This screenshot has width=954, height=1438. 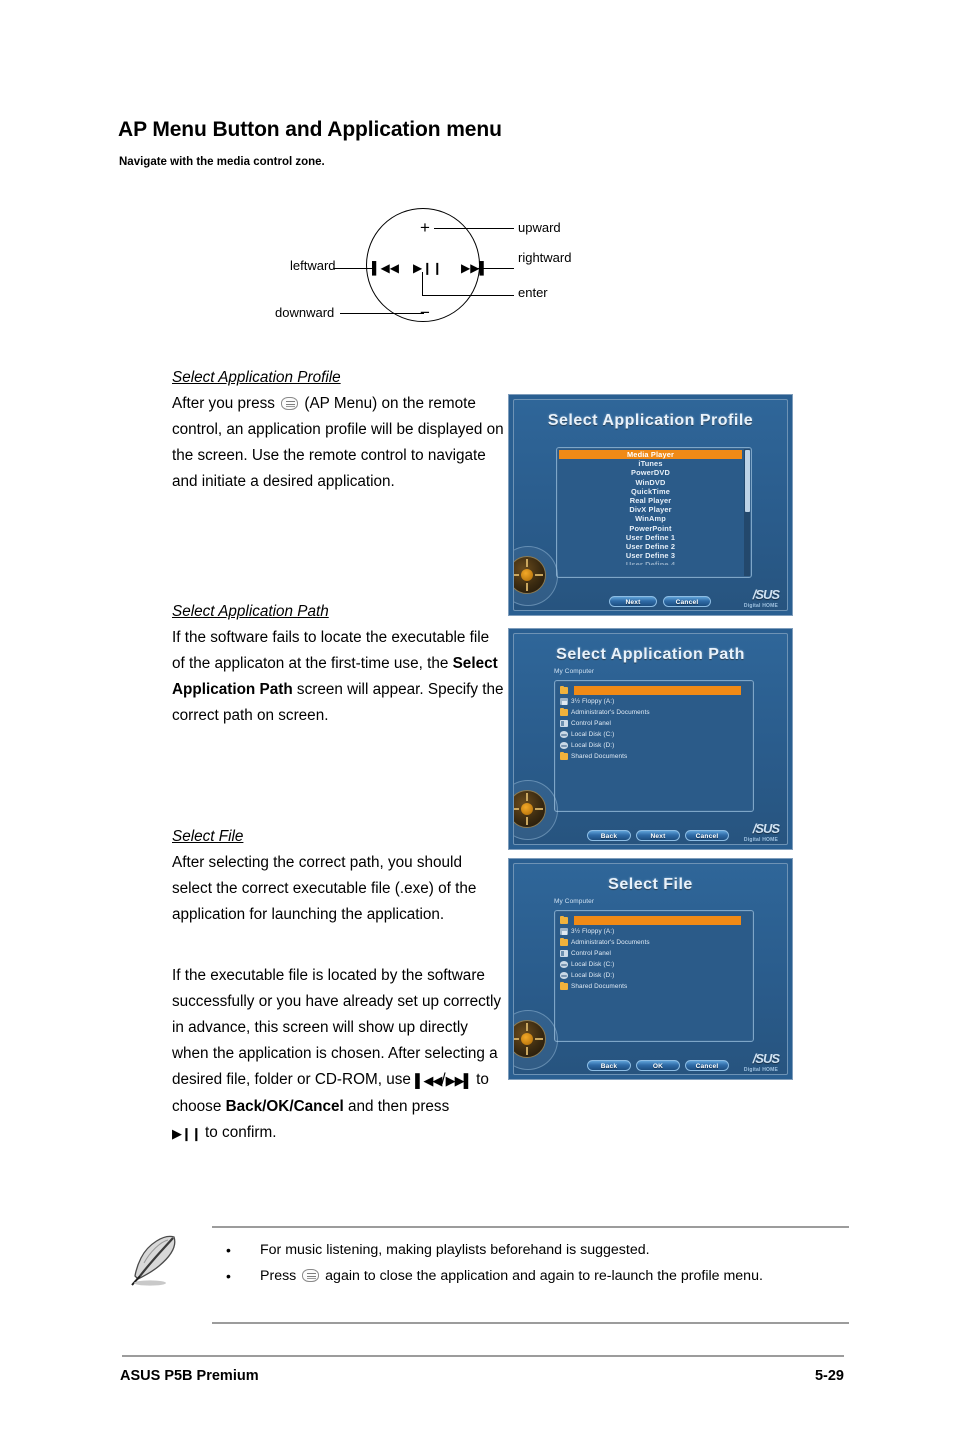 I want to click on leader-rightward, so click(x=494, y=269).